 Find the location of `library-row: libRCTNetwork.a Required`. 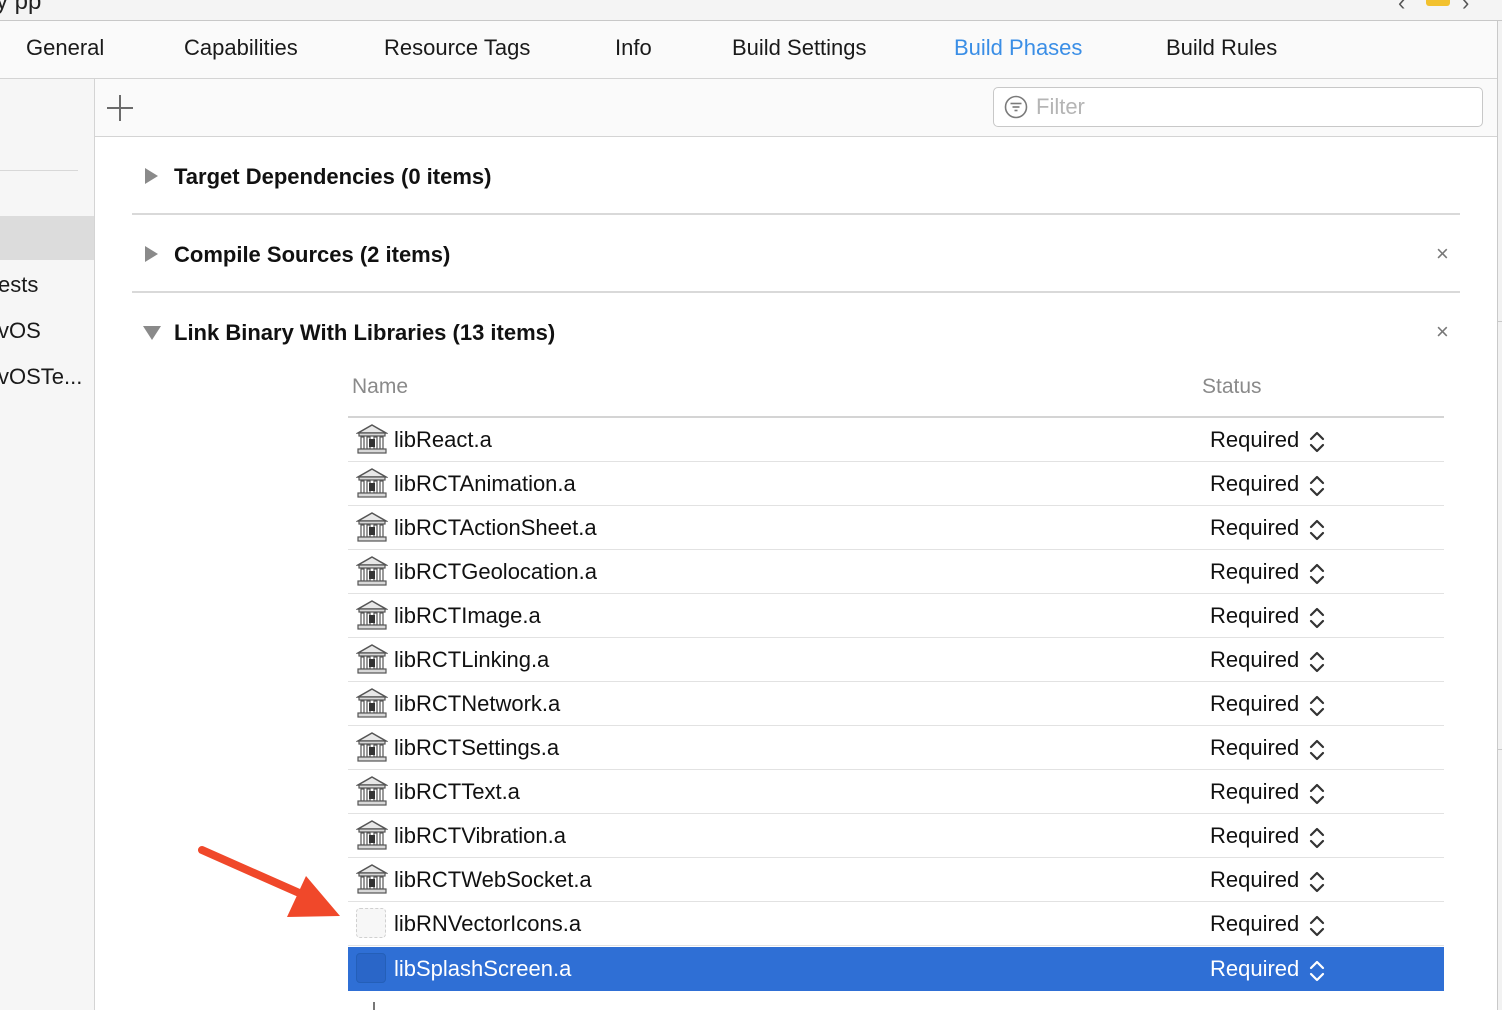

library-row: libRCTNetwork.a Required is located at coordinates (896, 704).